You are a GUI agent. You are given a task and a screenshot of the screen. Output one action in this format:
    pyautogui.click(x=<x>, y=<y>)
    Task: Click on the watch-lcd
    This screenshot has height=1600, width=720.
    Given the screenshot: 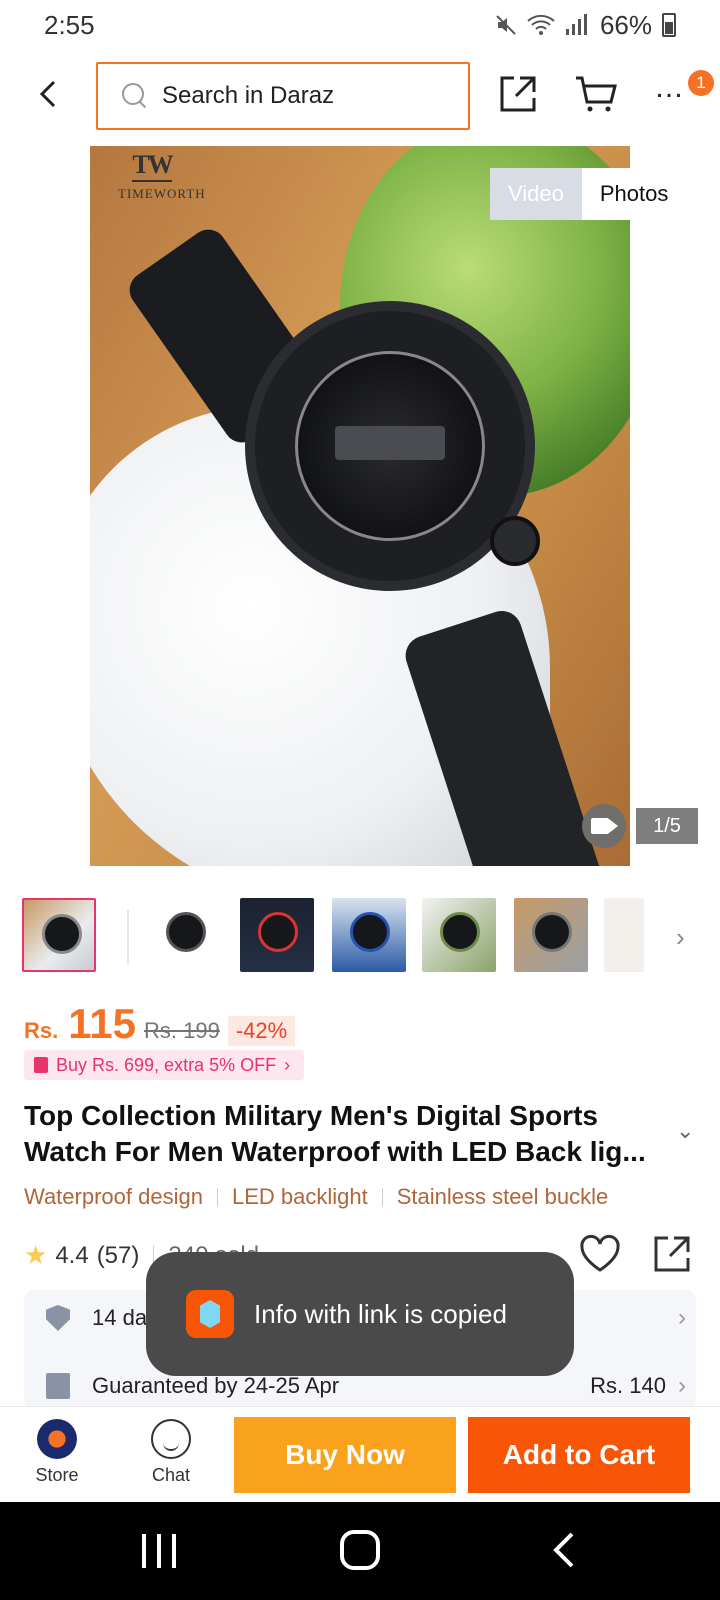 What is the action you would take?
    pyautogui.click(x=390, y=443)
    